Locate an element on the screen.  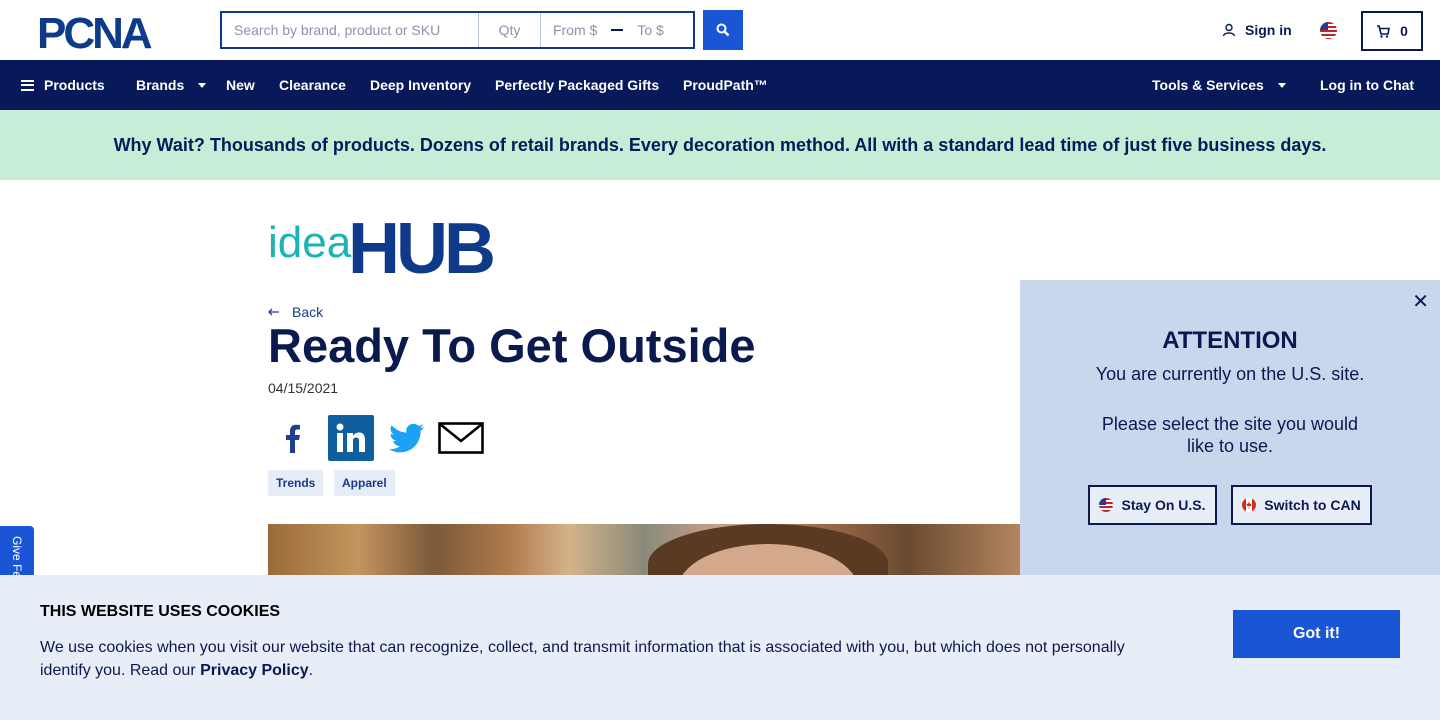
twitter-icon is located at coordinates (407, 438).